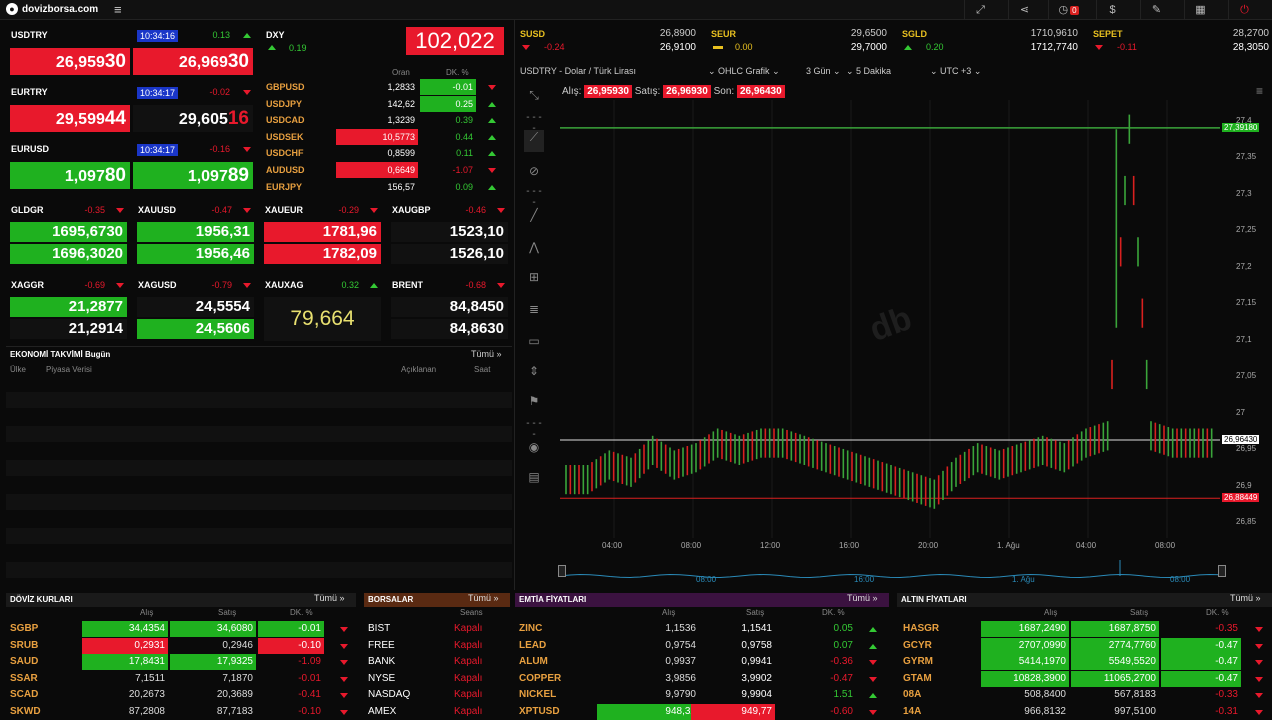  What do you see at coordinates (1068, 10) in the screenshot?
I see `alarm-button: ◷ 0` at bounding box center [1068, 10].